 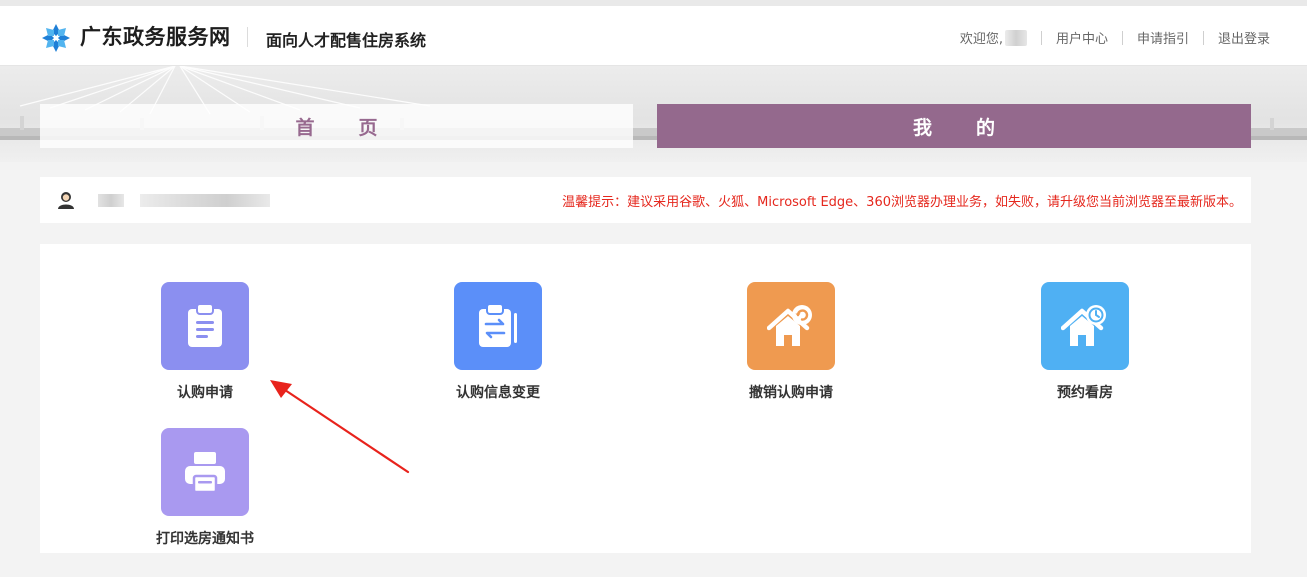 What do you see at coordinates (205, 393) in the screenshot?
I see `apply-subscription-label: 认购申请` at bounding box center [205, 393].